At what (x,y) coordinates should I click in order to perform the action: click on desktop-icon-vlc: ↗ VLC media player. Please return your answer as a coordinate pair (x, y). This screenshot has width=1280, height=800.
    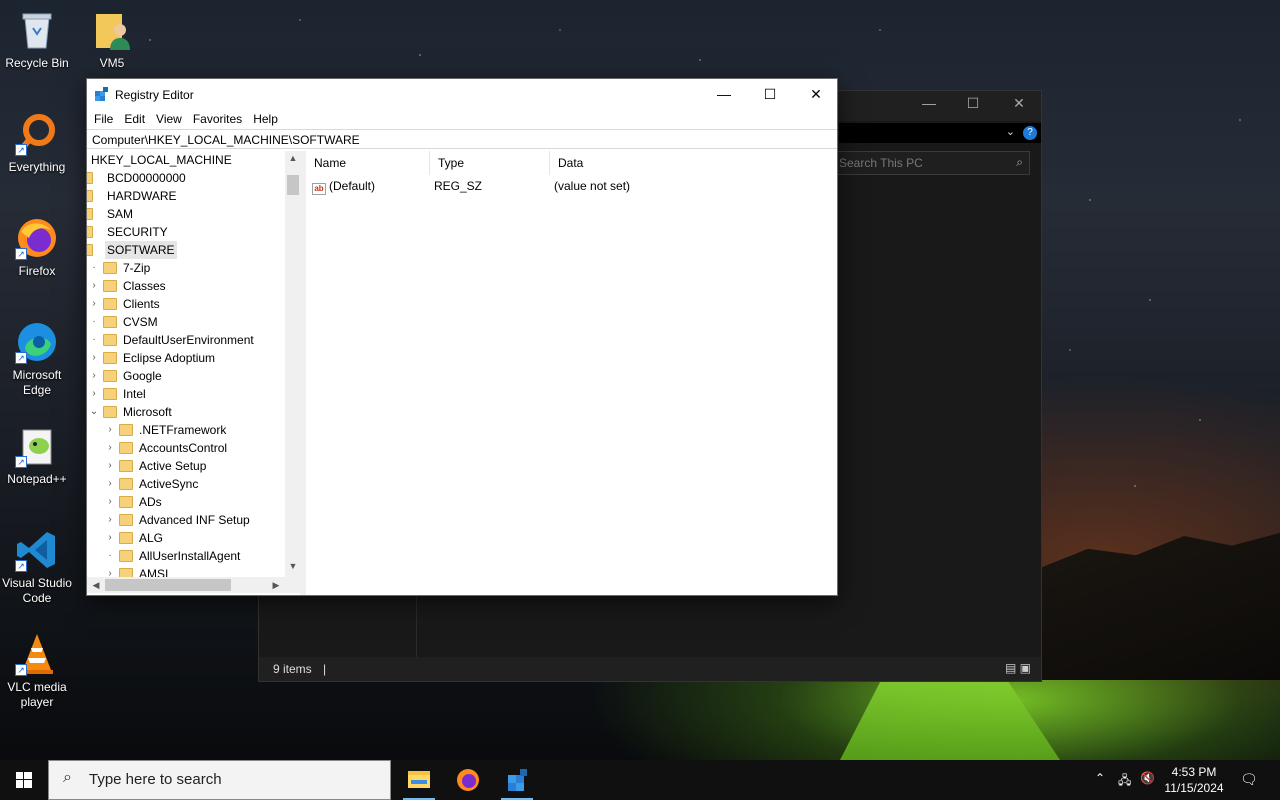
    Looking at the image, I should click on (37, 671).